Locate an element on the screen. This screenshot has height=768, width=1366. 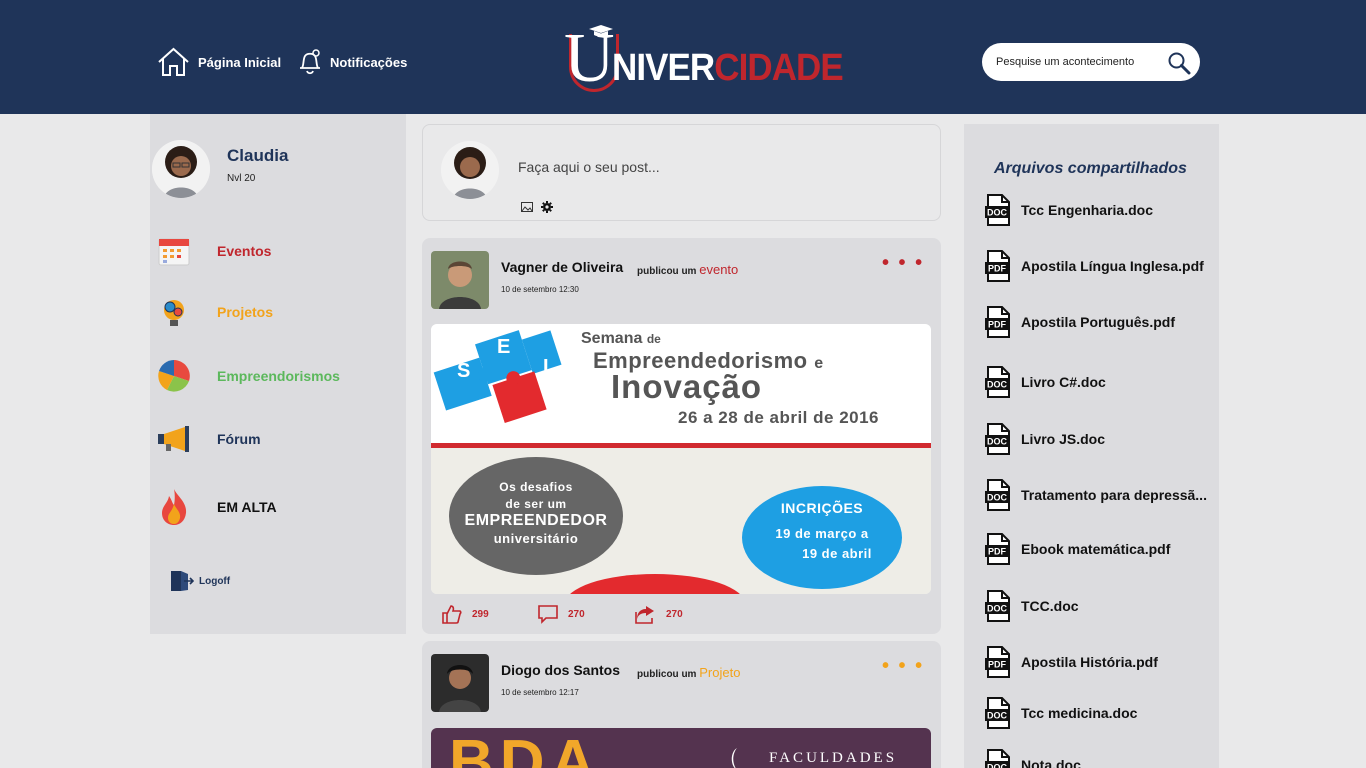
home-icon is located at coordinates (173, 61).